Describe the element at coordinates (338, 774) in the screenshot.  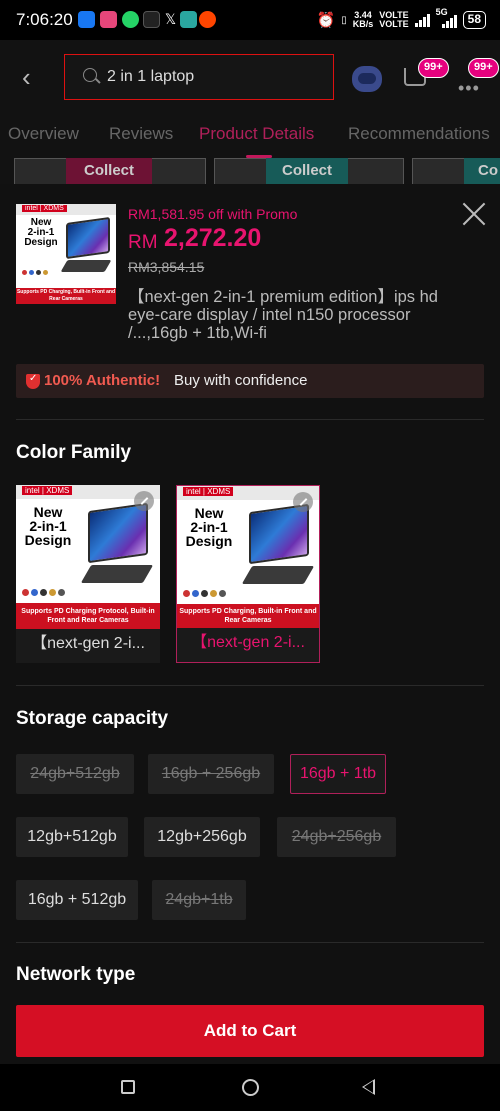
I see `storage-option-16gb-1tb: 16gb + 1tb` at that location.